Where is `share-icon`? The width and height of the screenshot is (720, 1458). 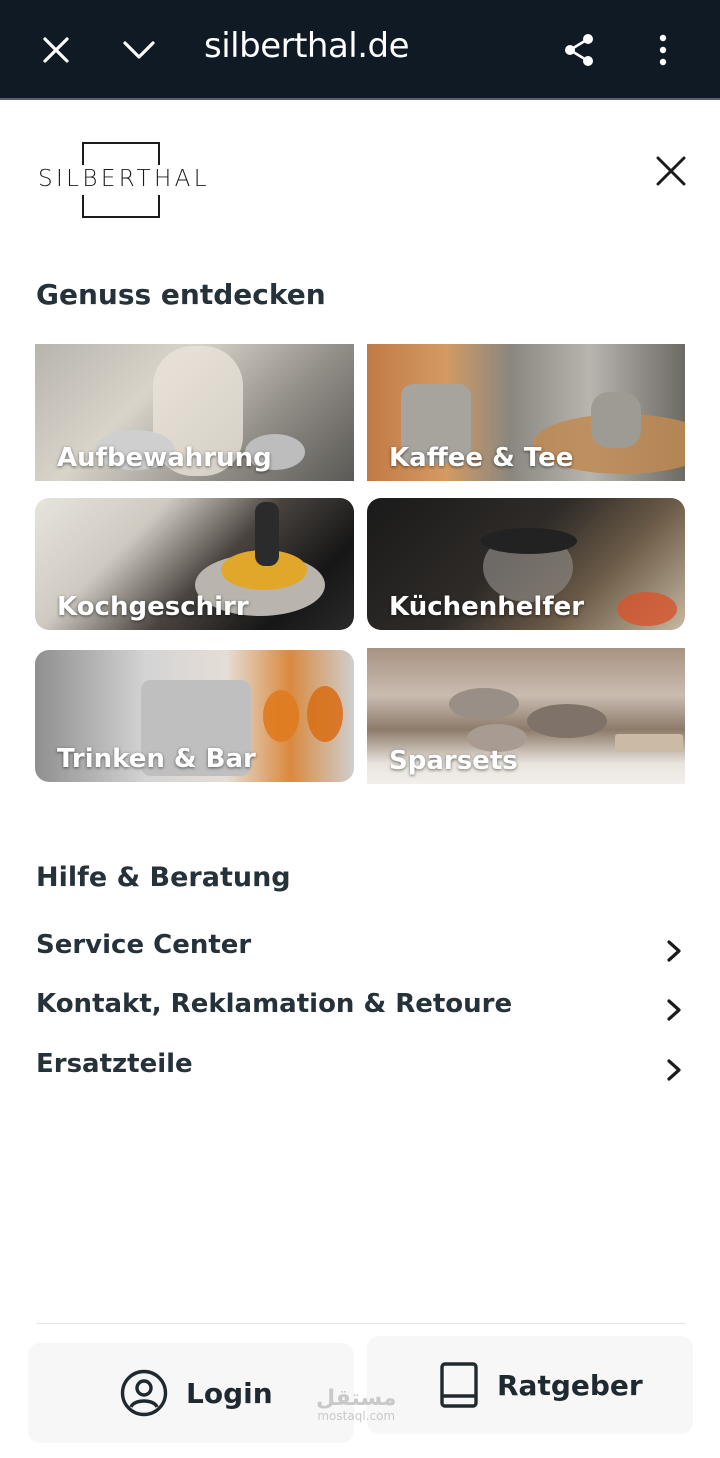
share-icon is located at coordinates (579, 50).